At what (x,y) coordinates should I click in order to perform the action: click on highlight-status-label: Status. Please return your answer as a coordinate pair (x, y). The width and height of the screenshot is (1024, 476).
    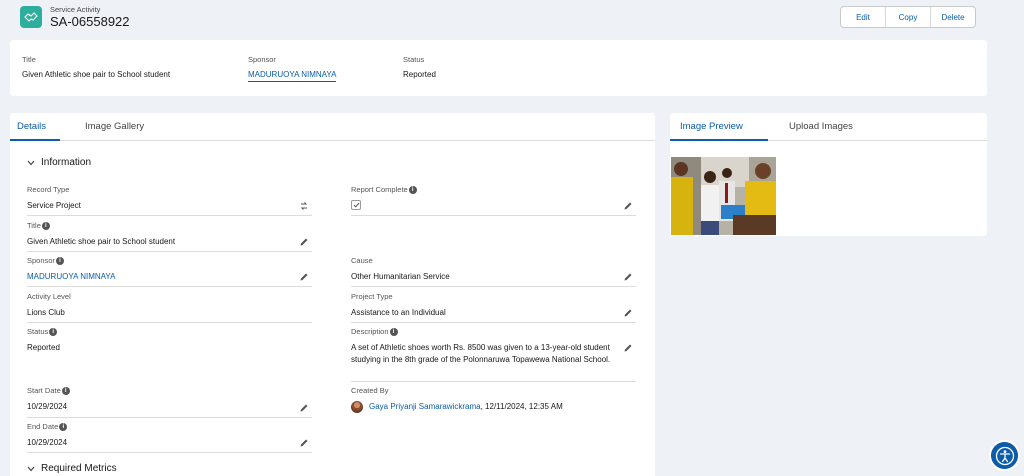
    Looking at the image, I should click on (414, 59).